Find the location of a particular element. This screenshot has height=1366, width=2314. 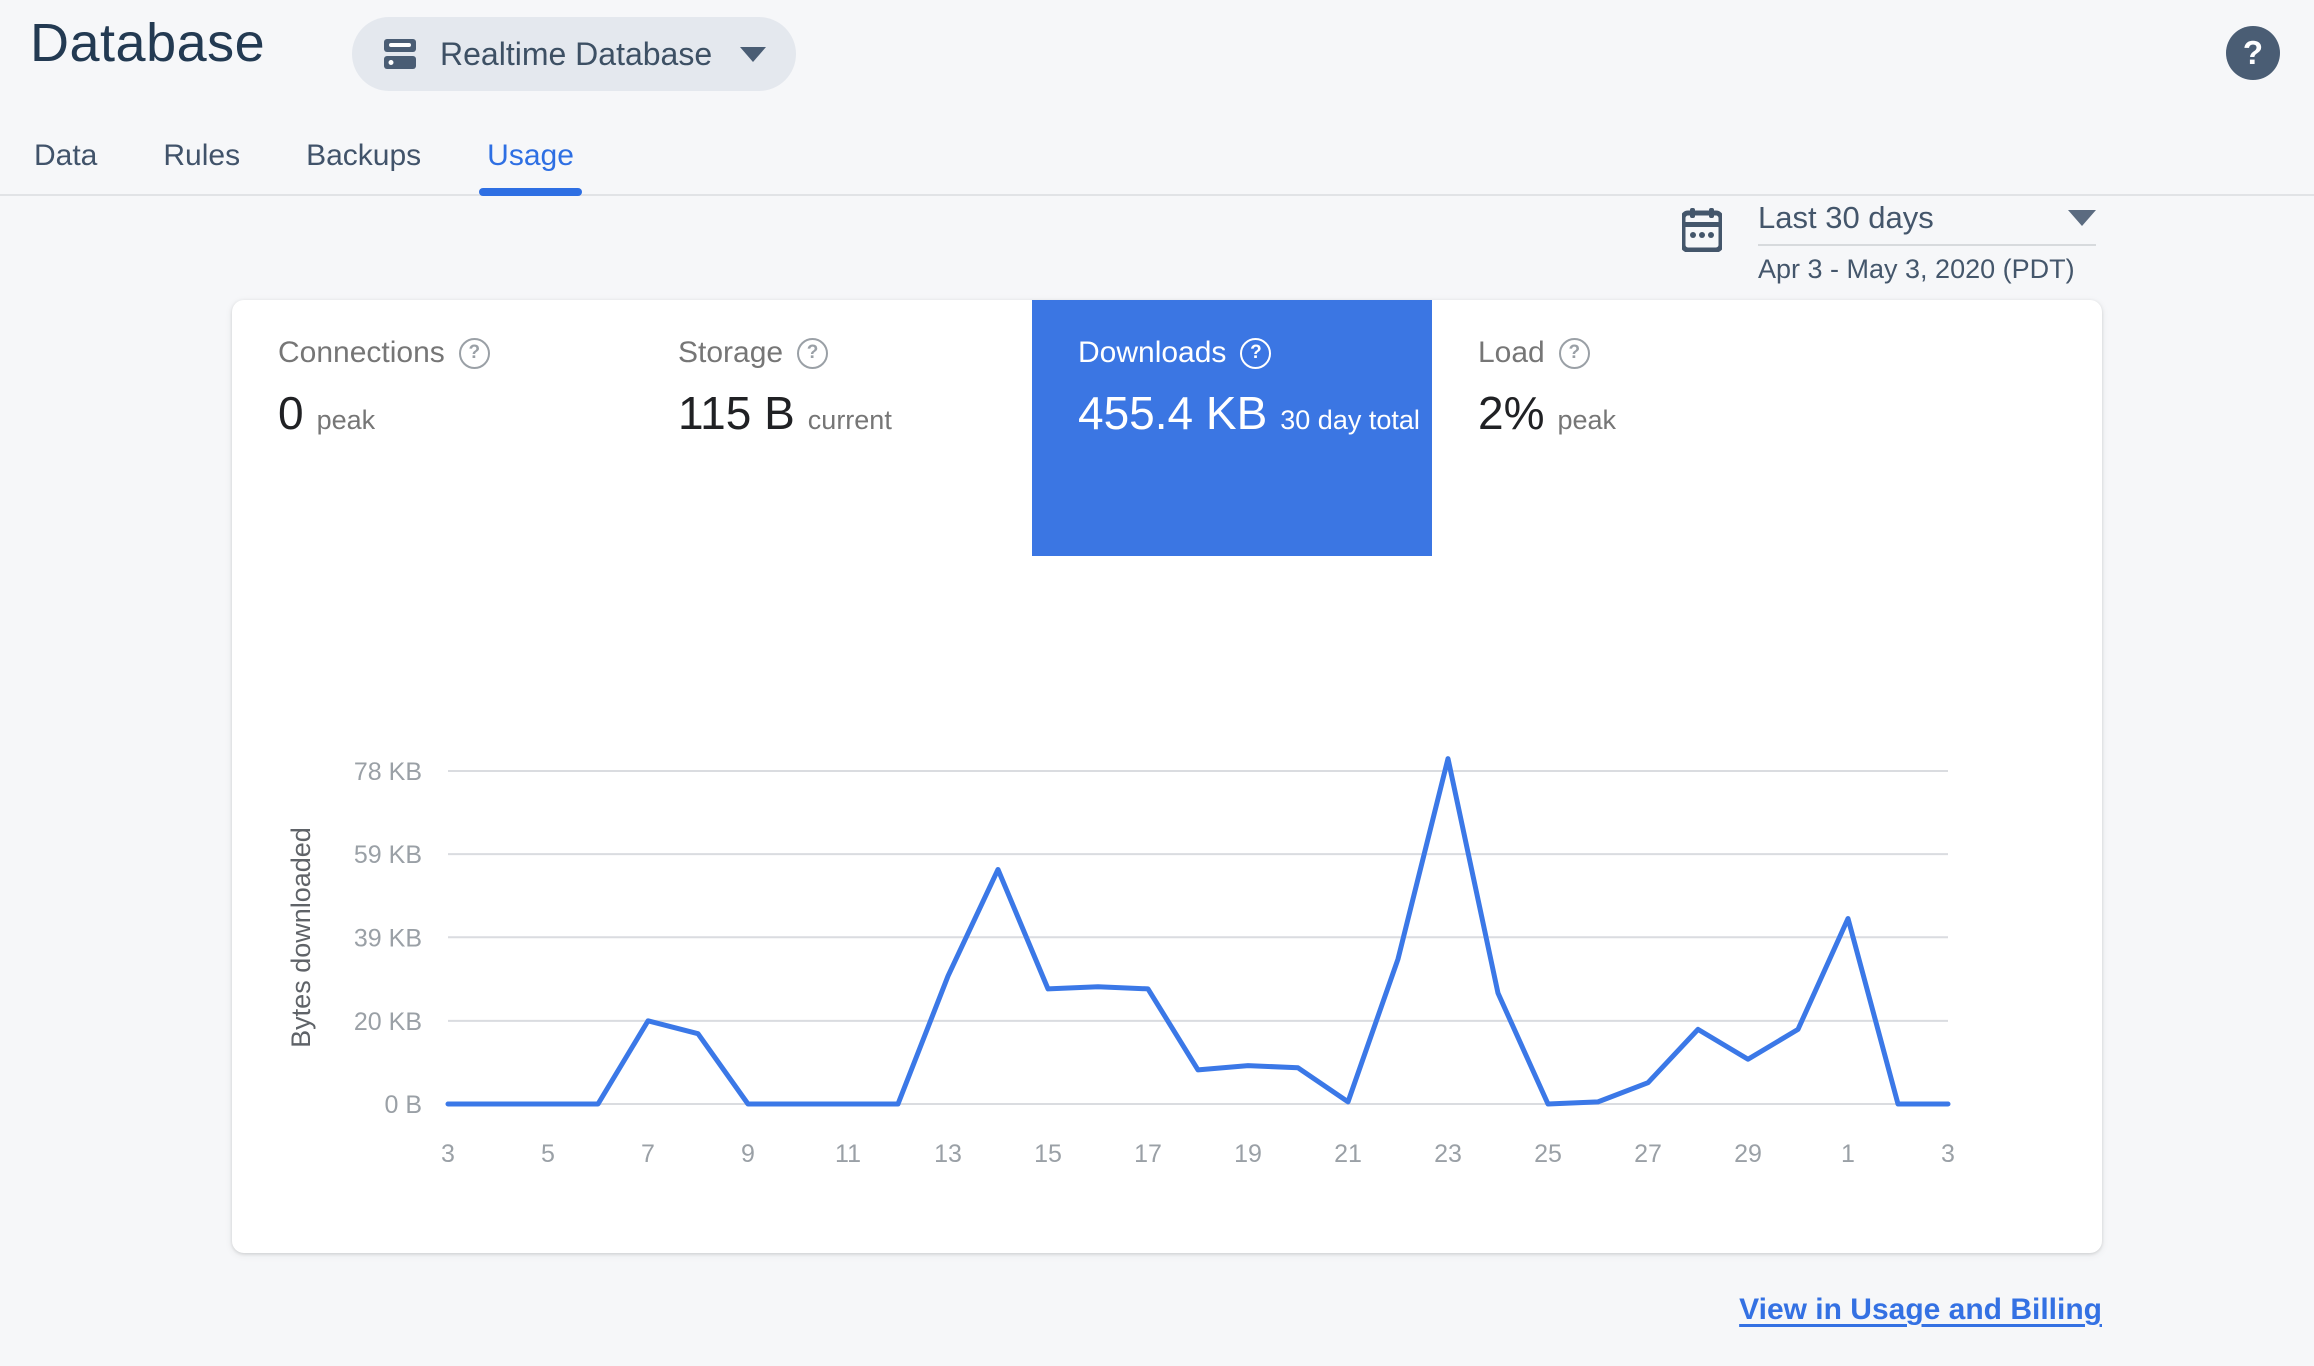

metric-tile-connections: Connections? 0 peak is located at coordinates (432, 428).